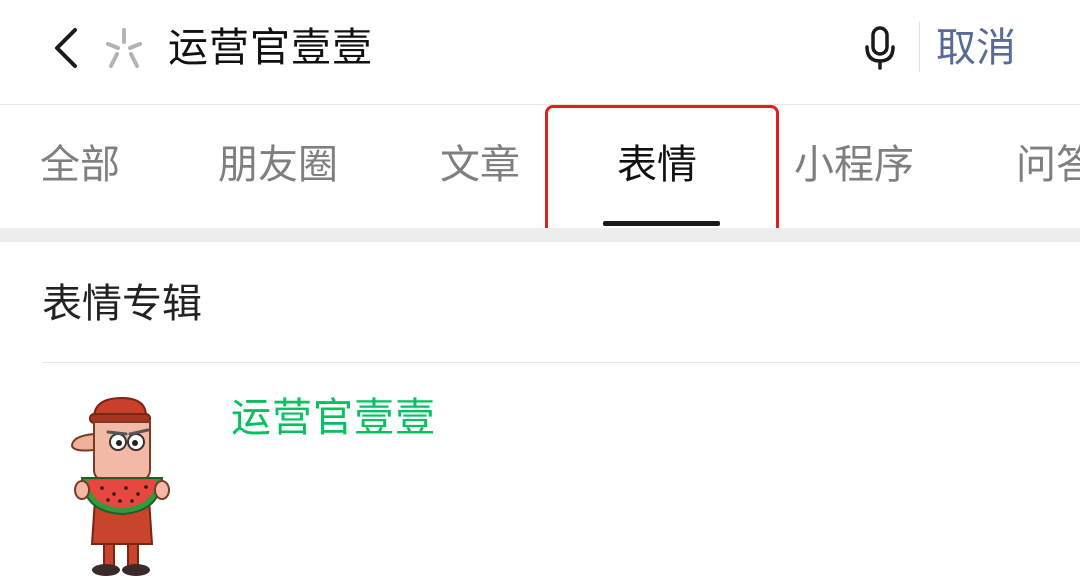 The width and height of the screenshot is (1080, 580). What do you see at coordinates (1048, 165) in the screenshot?
I see `tab-qa: 问答` at bounding box center [1048, 165].